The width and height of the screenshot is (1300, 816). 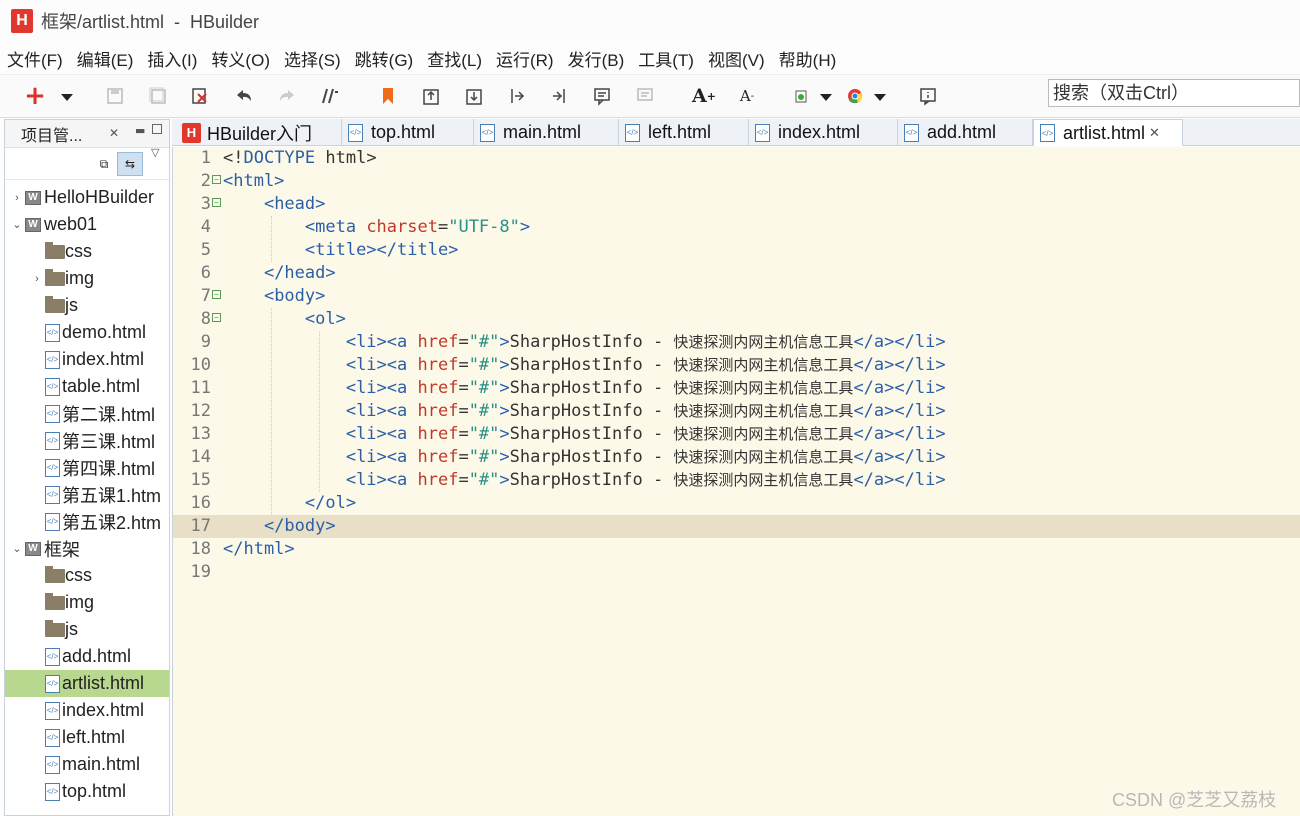 What do you see at coordinates (1108, 132) in the screenshot?
I see `editor-tab: </> artlist.html ✕` at bounding box center [1108, 132].